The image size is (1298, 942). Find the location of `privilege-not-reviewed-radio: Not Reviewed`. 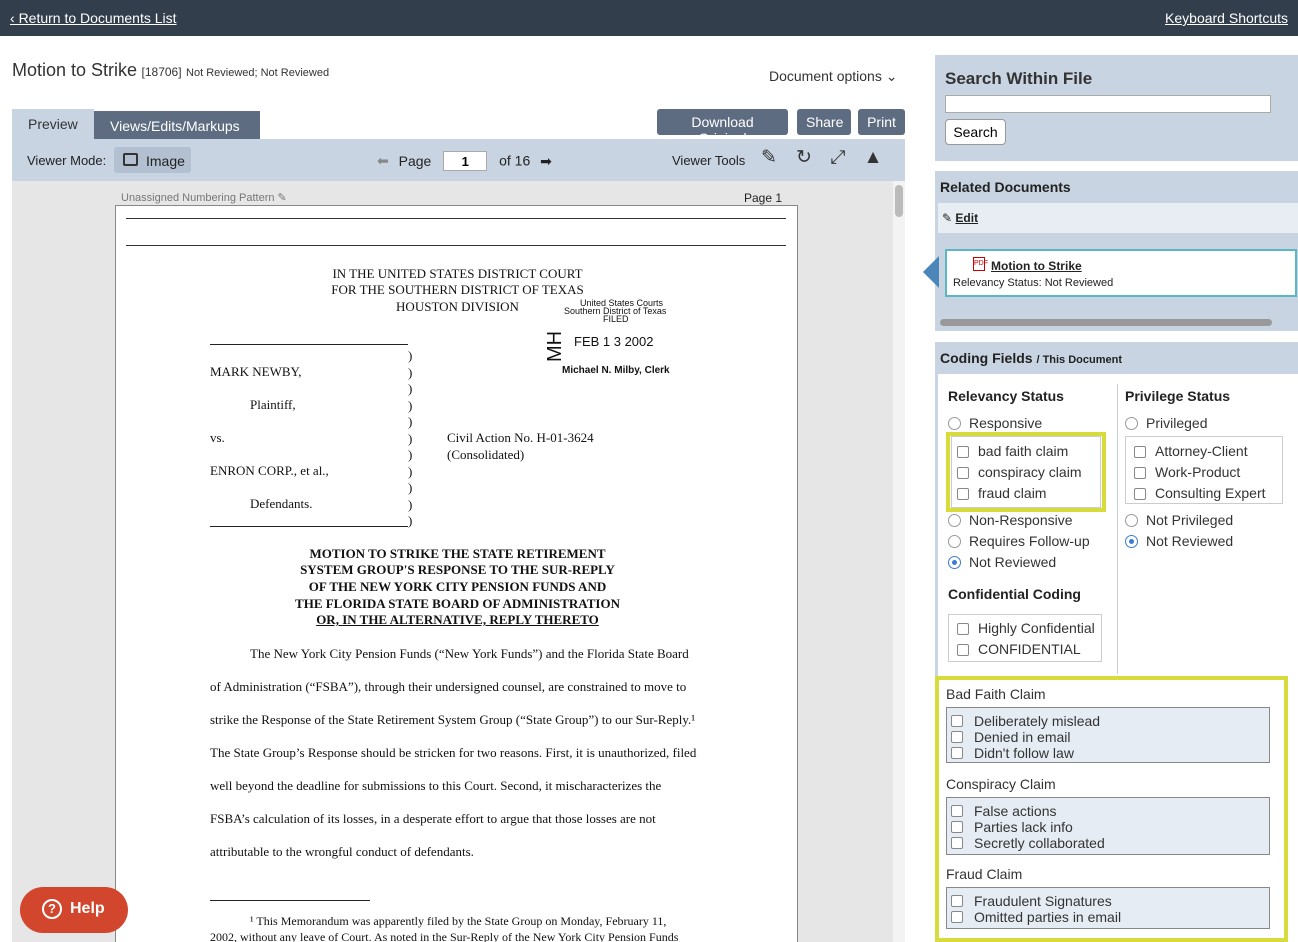

privilege-not-reviewed-radio: Not Reviewed is located at coordinates (1179, 542).